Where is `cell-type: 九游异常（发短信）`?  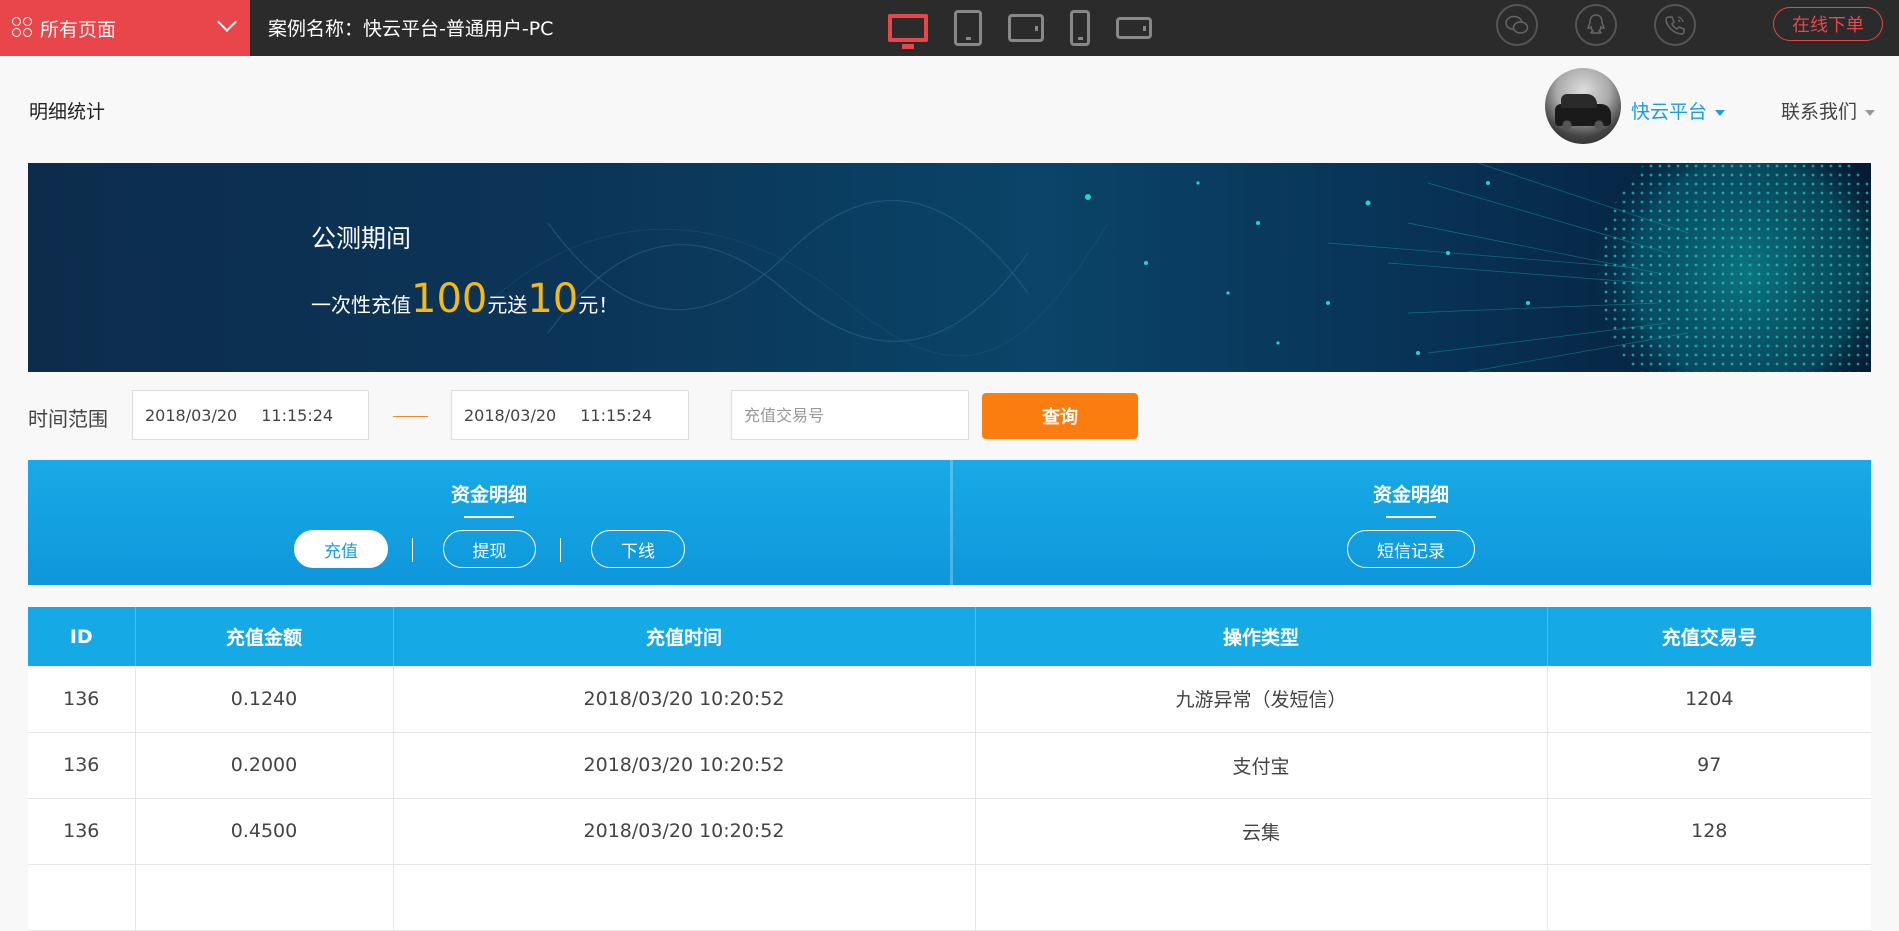 cell-type: 九游异常（发短信） is located at coordinates (1261, 699).